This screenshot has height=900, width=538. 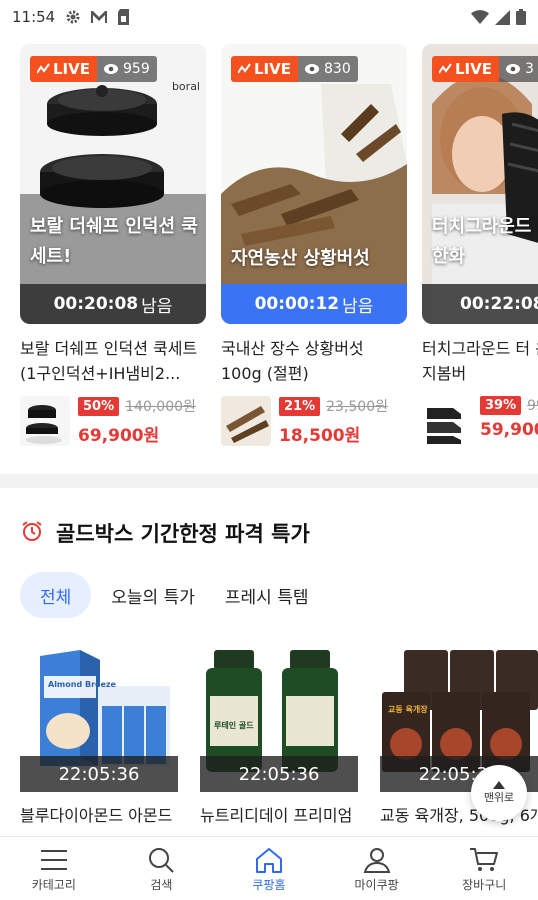 I want to click on live-thumbnail: LIVE 830 자연농산 상황버섯 00:00:12 남음, so click(x=314, y=184).